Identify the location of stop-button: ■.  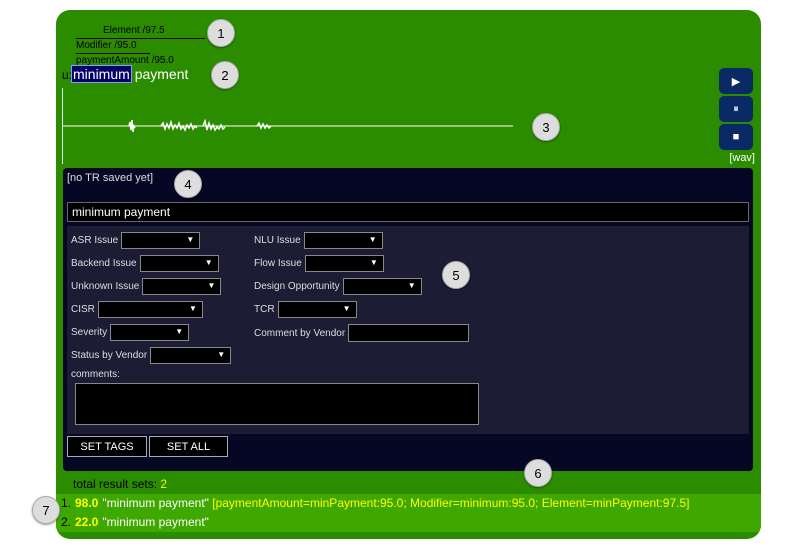
(736, 137).